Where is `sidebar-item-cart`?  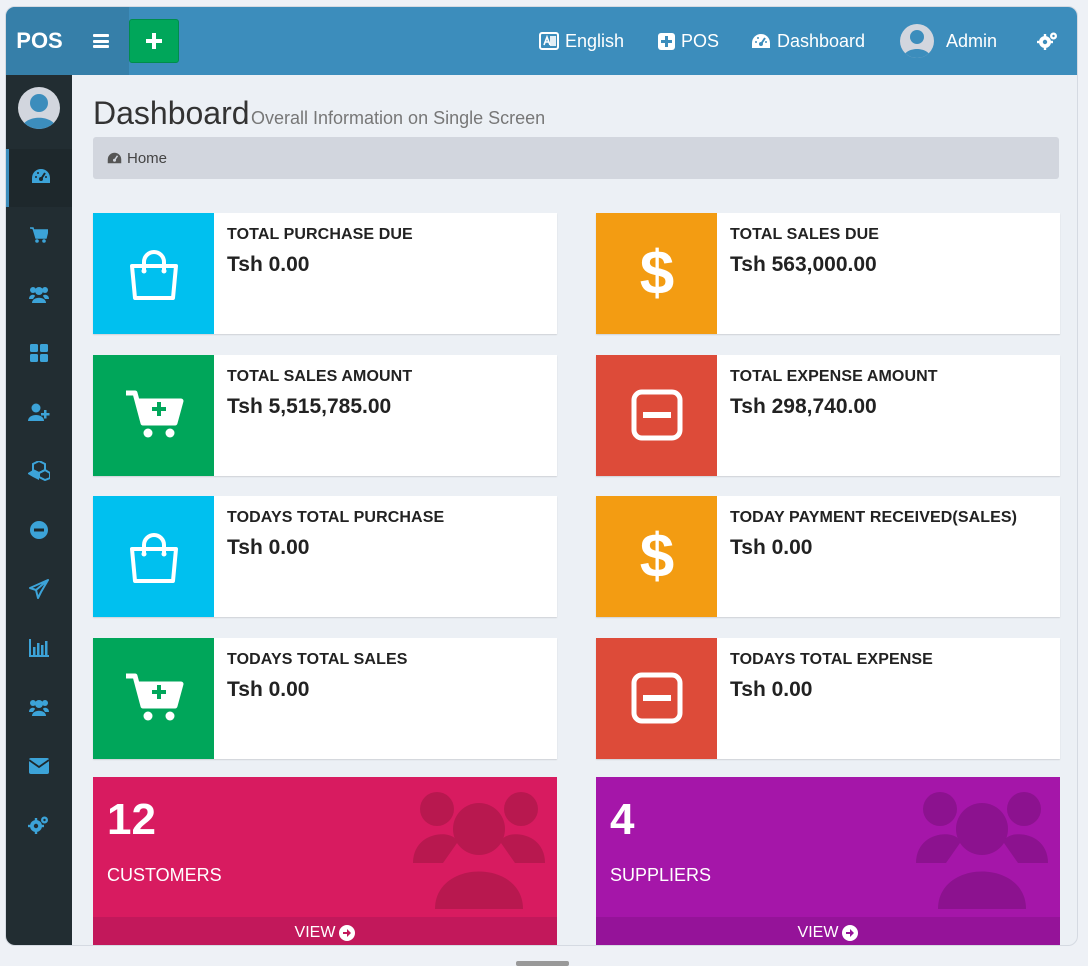 sidebar-item-cart is located at coordinates (39, 237).